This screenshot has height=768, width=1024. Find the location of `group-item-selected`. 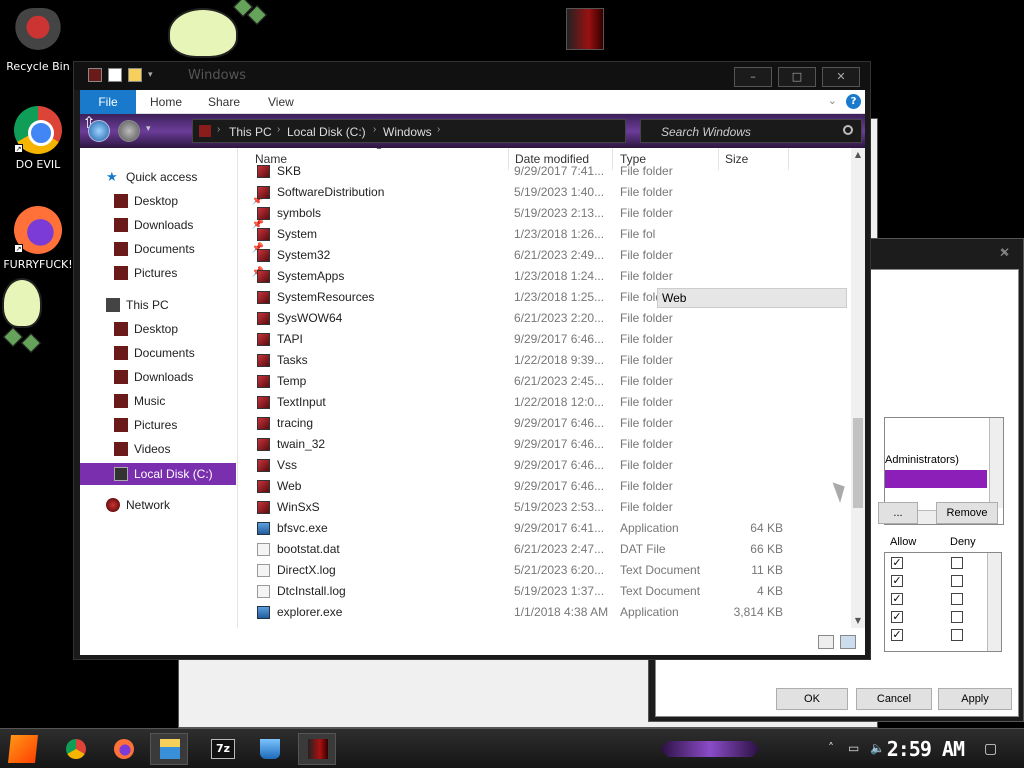

group-item-selected is located at coordinates (936, 479).